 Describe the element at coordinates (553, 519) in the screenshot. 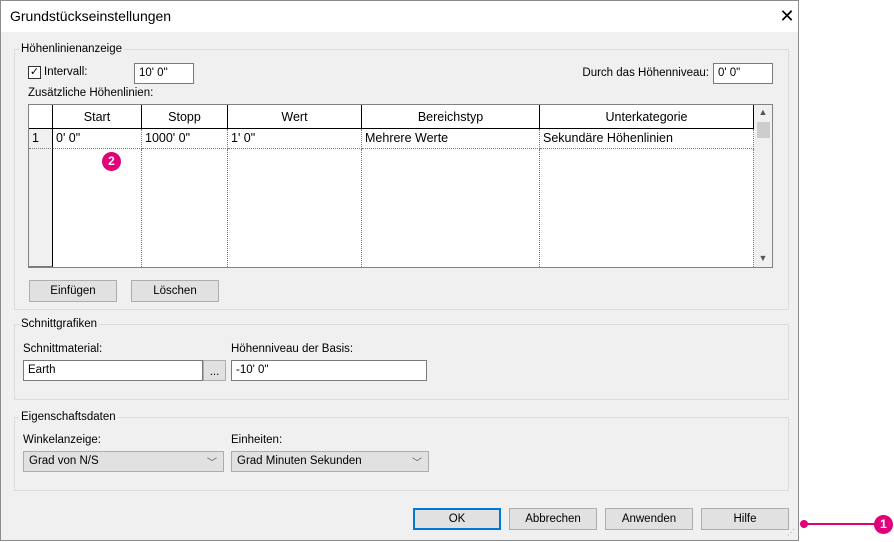

I see `cancel-button: Abbrechen` at that location.